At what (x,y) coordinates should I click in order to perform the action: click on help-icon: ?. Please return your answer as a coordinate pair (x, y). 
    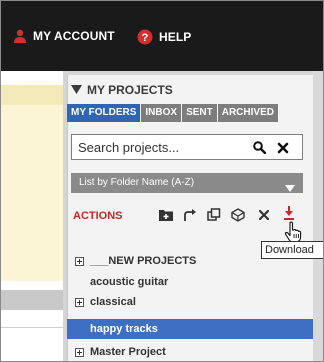
    Looking at the image, I should click on (145, 37).